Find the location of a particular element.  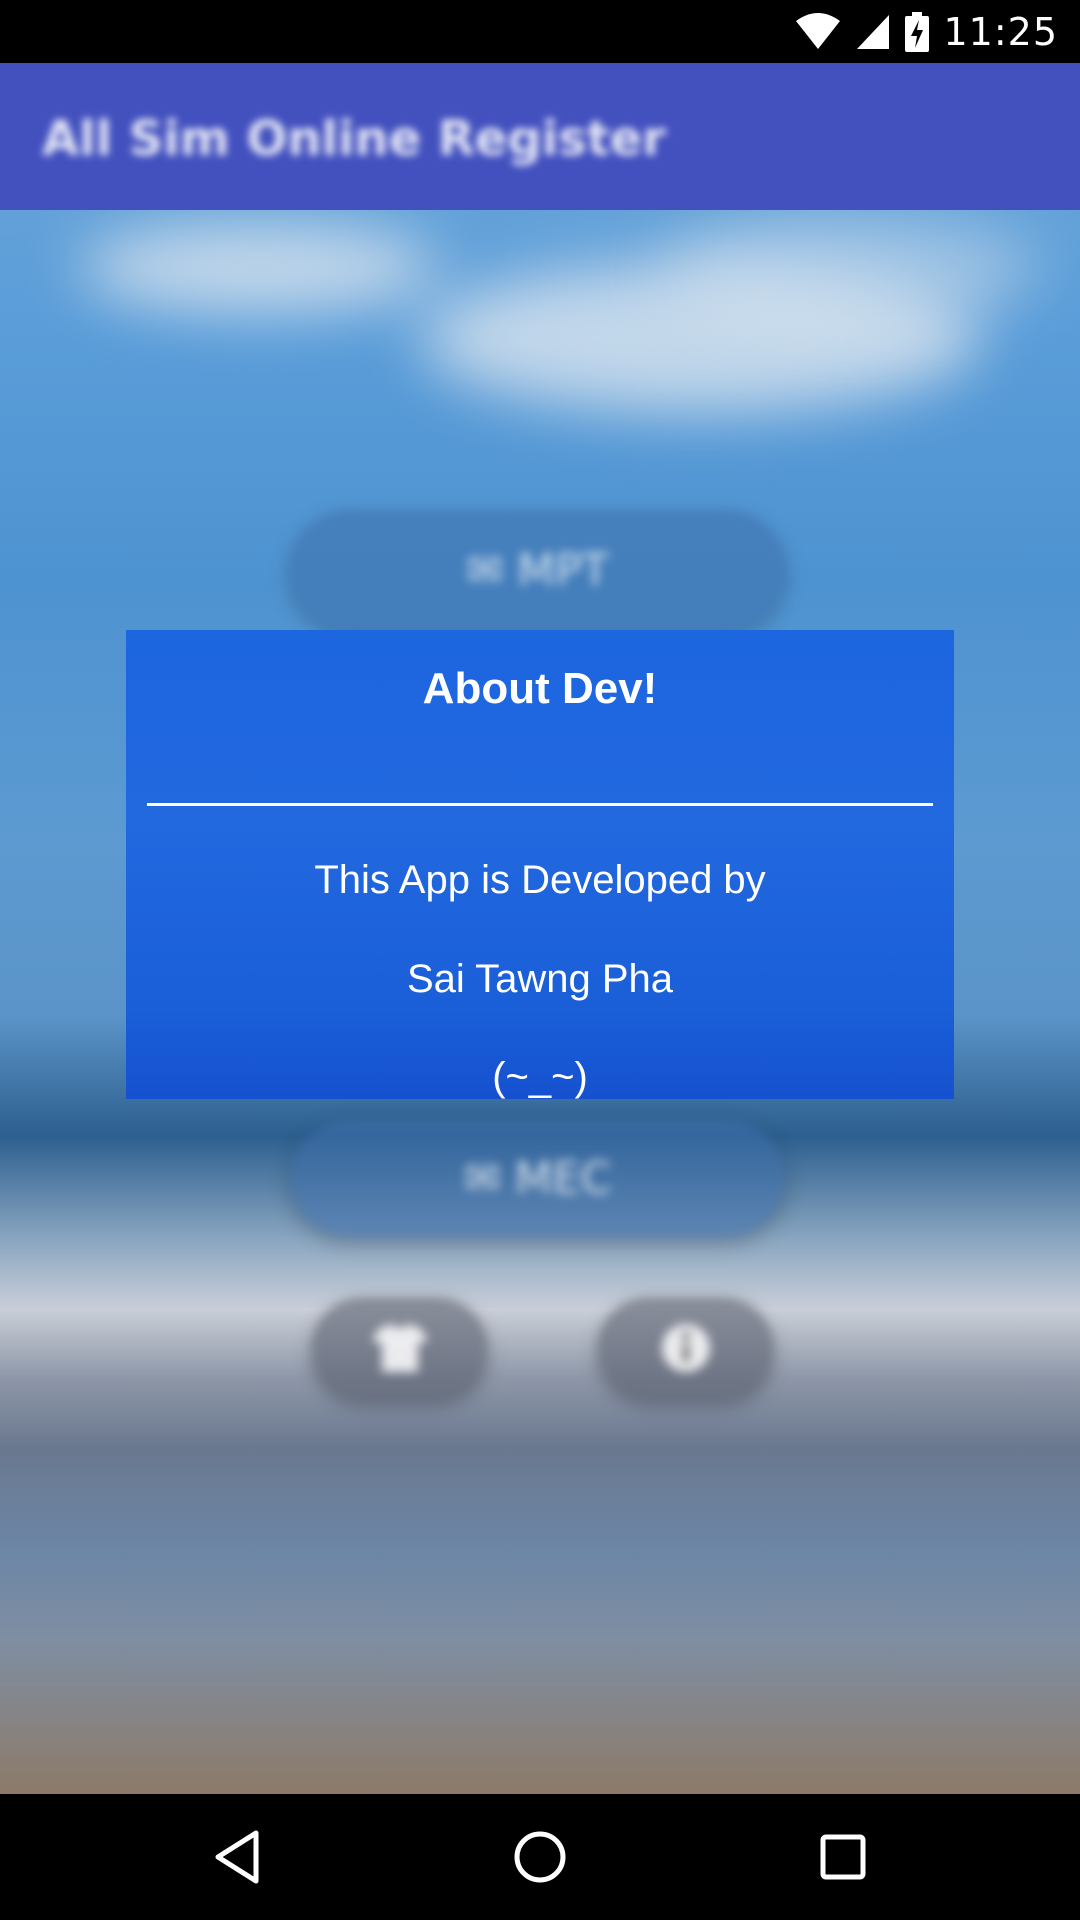

home-icon is located at coordinates (540, 1857).